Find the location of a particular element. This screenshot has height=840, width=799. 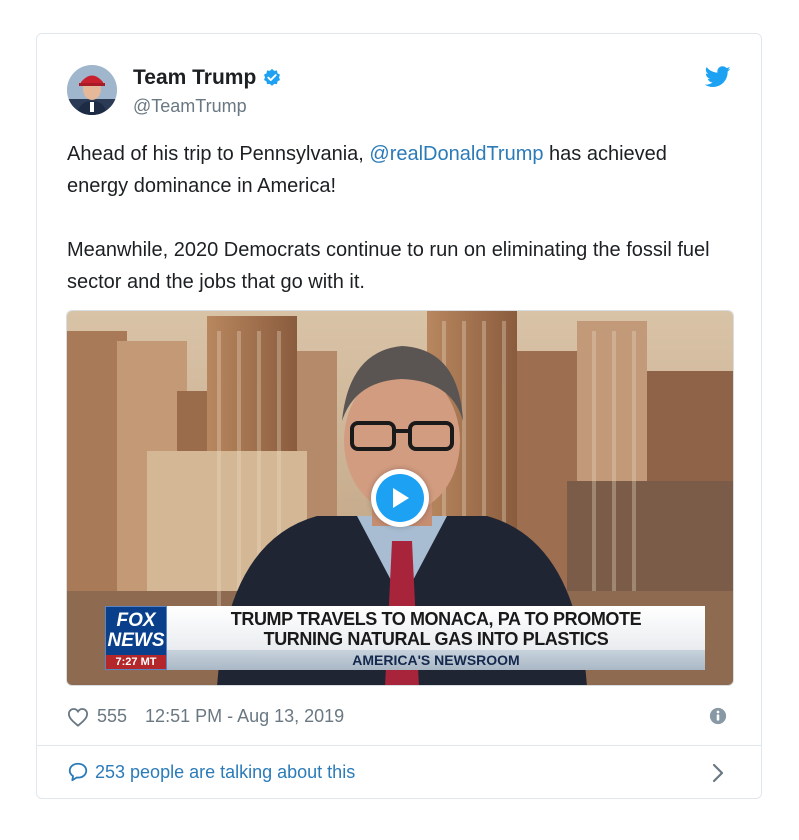

play-triangle-icon is located at coordinates (401, 498).